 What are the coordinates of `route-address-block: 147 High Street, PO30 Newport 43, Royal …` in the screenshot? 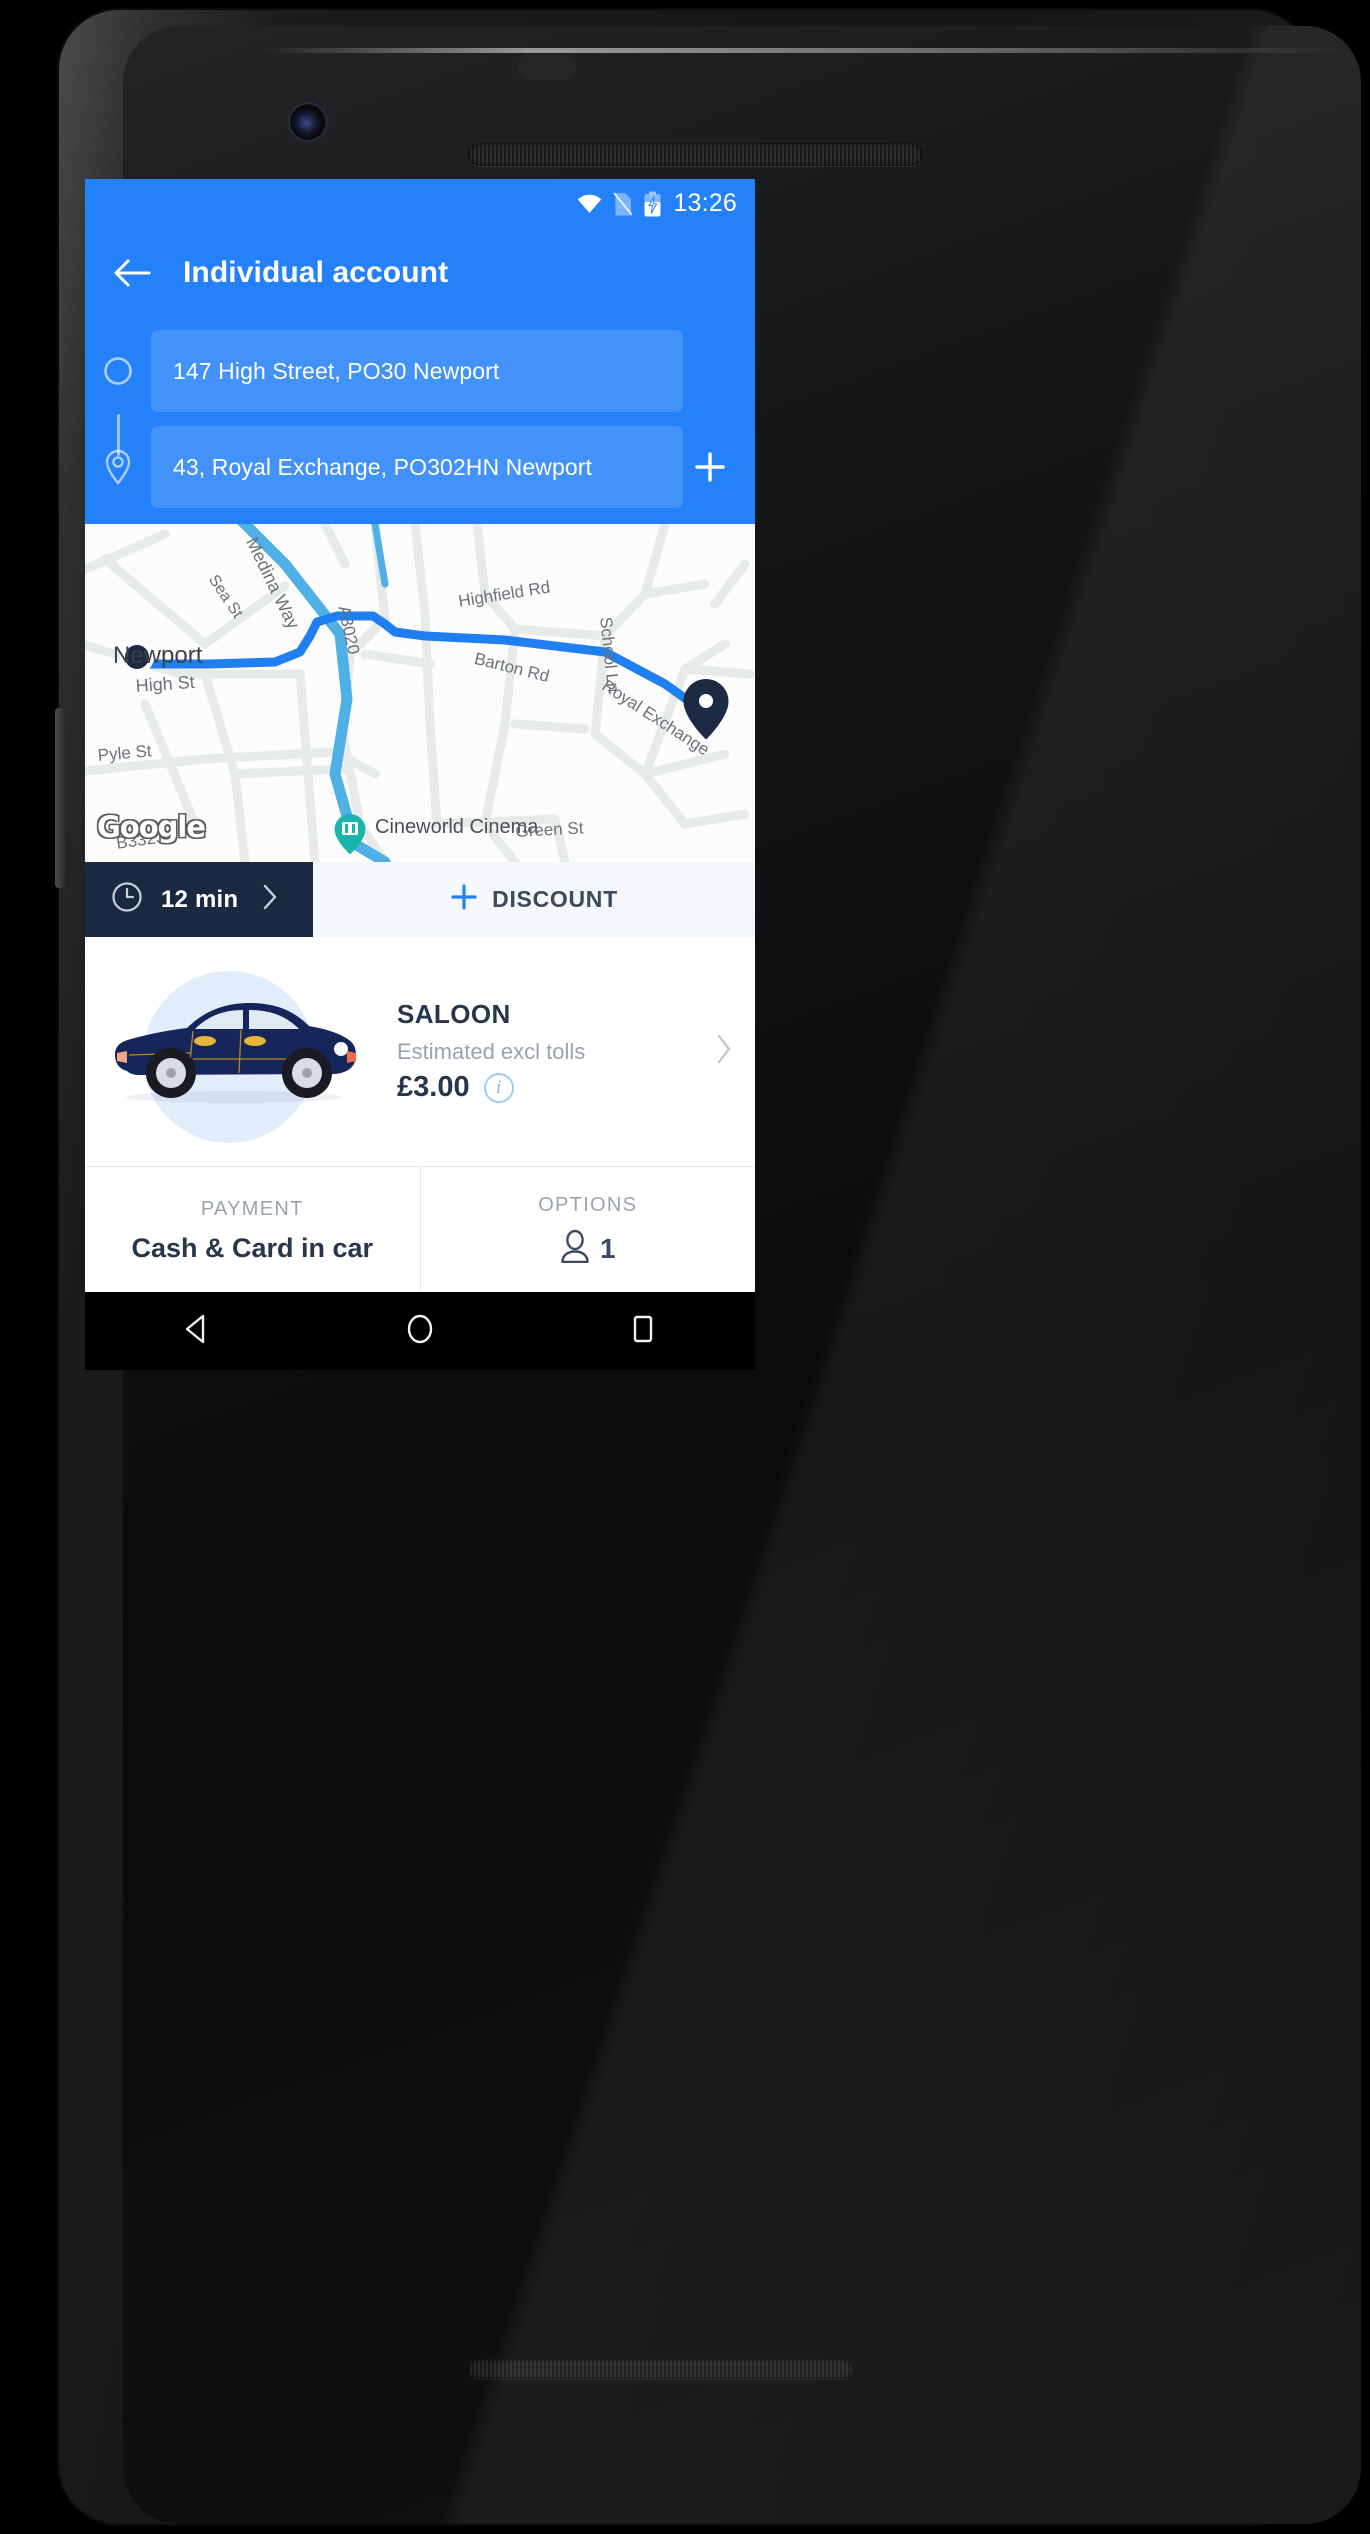 It's located at (420, 421).